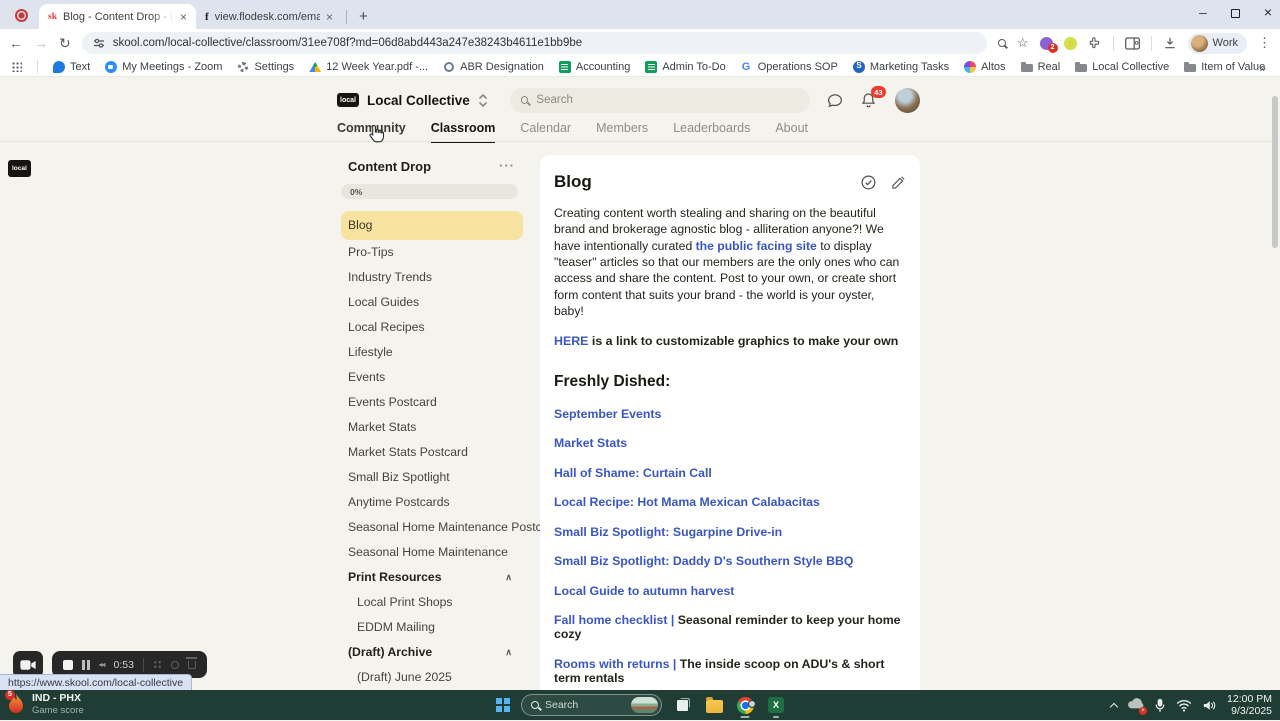 The width and height of the screenshot is (1280, 721). Describe the element at coordinates (432, 252) in the screenshot. I see `lesson-item: Pro-Tips` at that location.